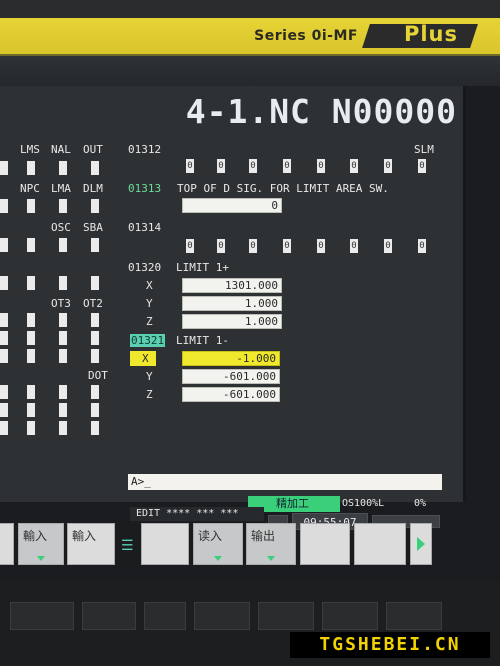  Describe the element at coordinates (202, 267) in the screenshot. I see `param-description: LIMIT 1+` at that location.